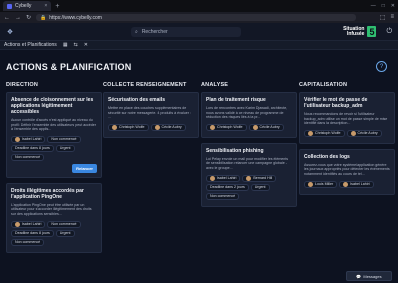  Describe the element at coordinates (30, 45) in the screenshot. I see `breadcrumb: Actions et Planifications` at that location.